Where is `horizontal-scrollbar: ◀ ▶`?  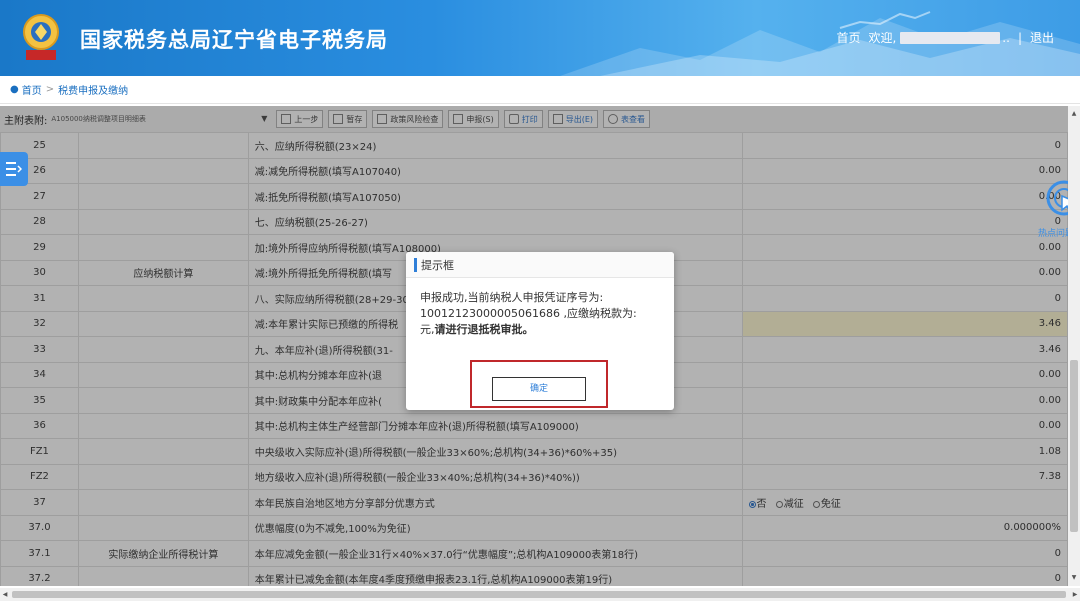
horizontal-scrollbar: ◀ ▶ is located at coordinates (540, 594).